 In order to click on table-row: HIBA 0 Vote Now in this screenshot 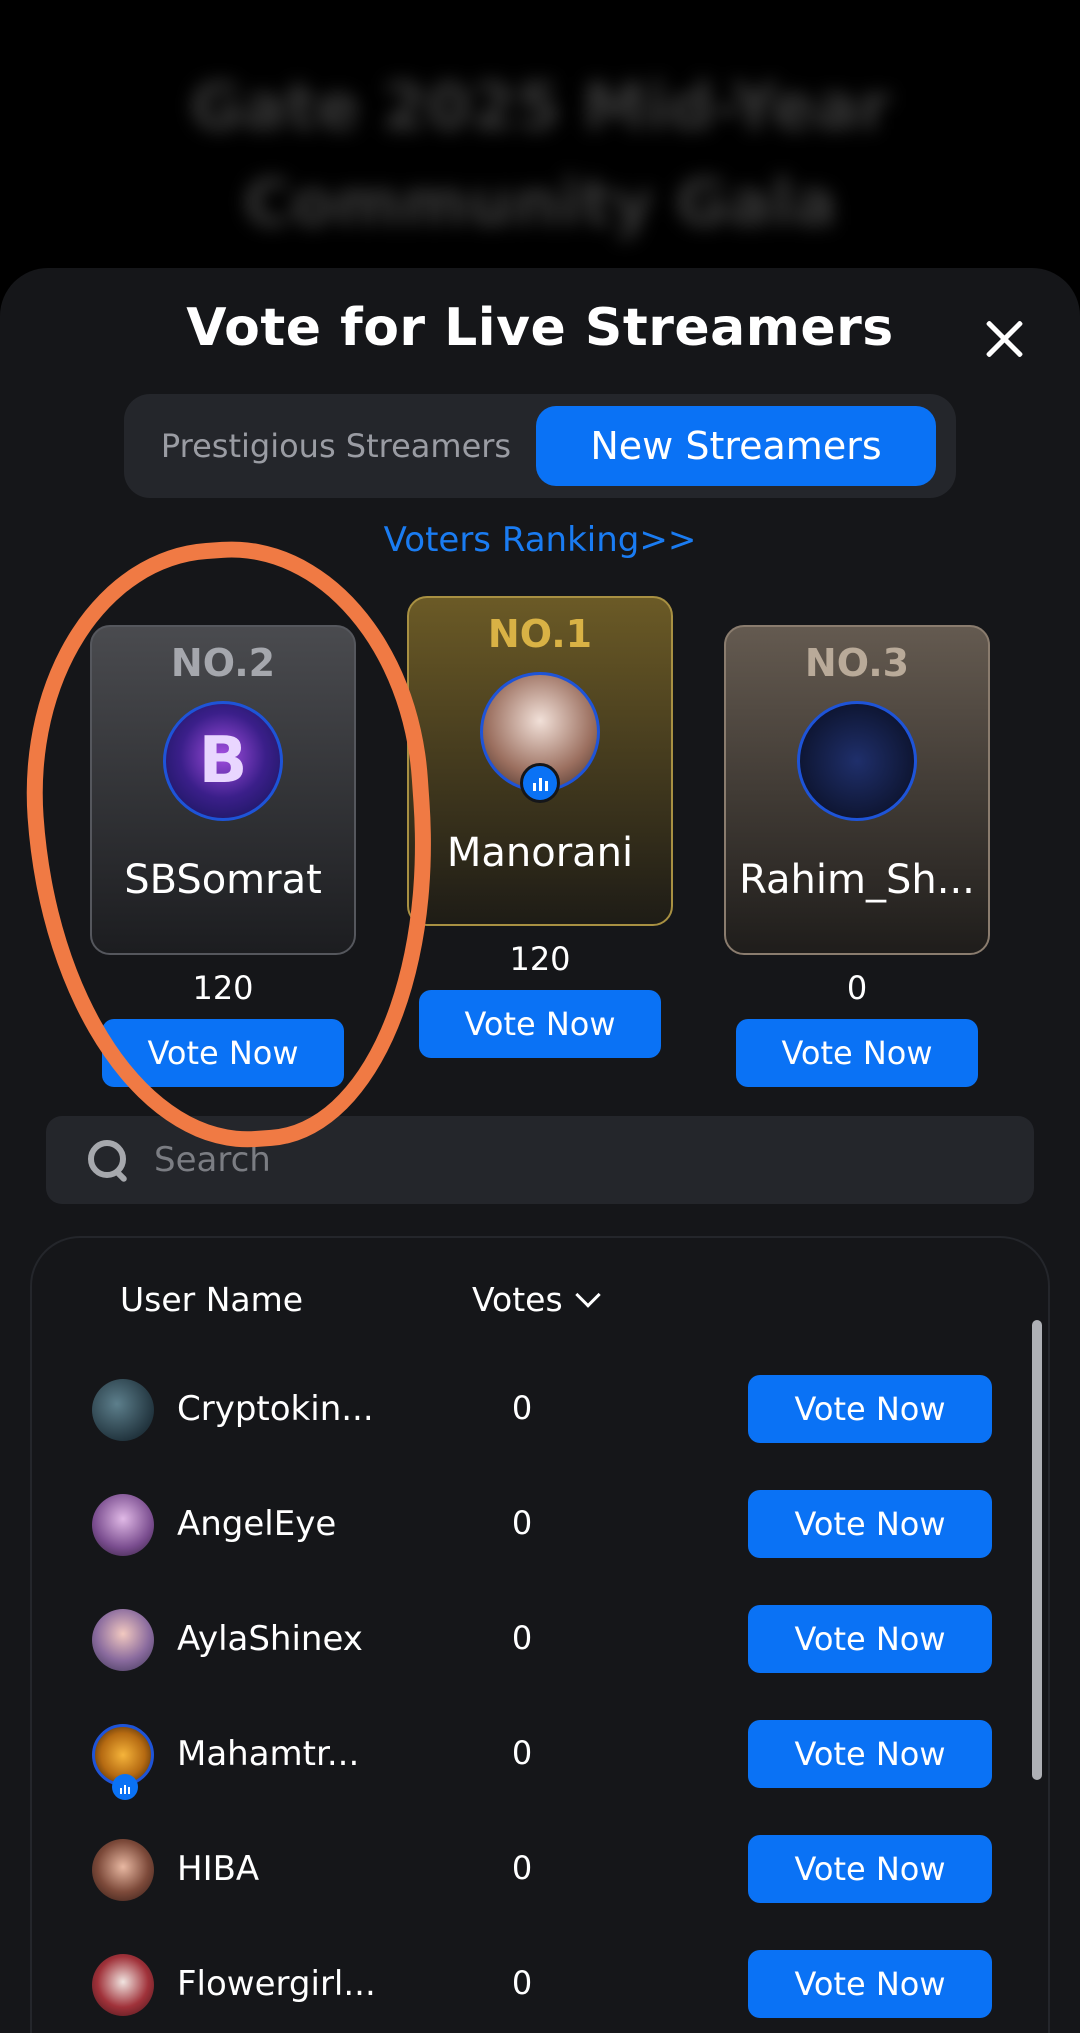, I will do `click(532, 1870)`.